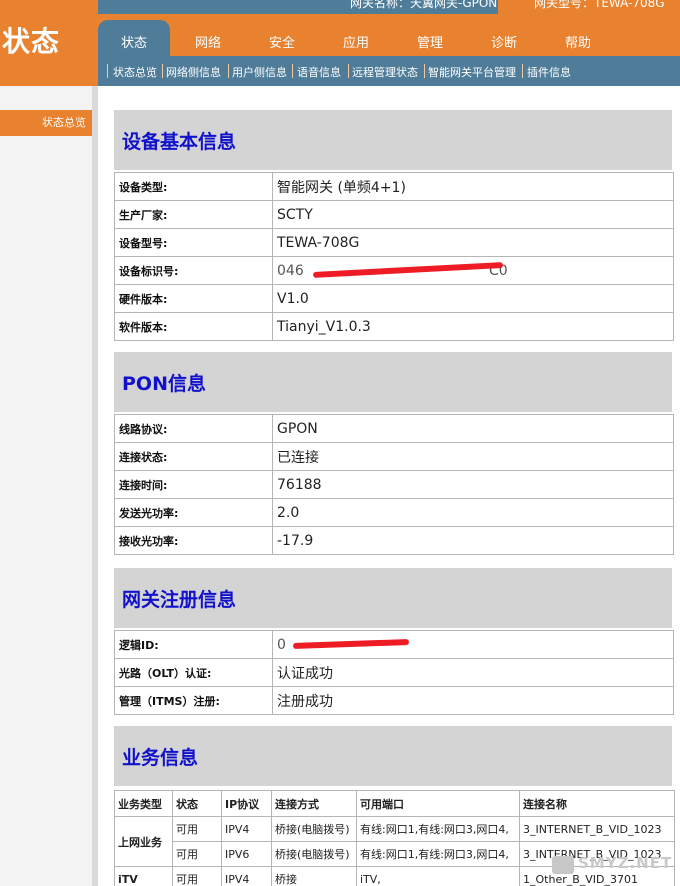 Image resolution: width=680 pixels, height=886 pixels. Describe the element at coordinates (193, 428) in the screenshot. I see `row-label: 线路协议:` at that location.